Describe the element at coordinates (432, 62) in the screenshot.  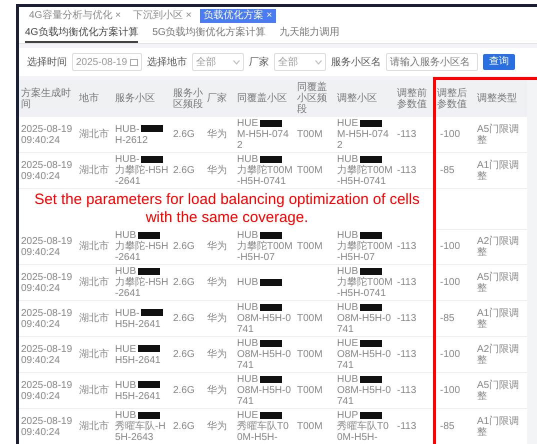
I see `search-field: 请输入服务小区名` at that location.